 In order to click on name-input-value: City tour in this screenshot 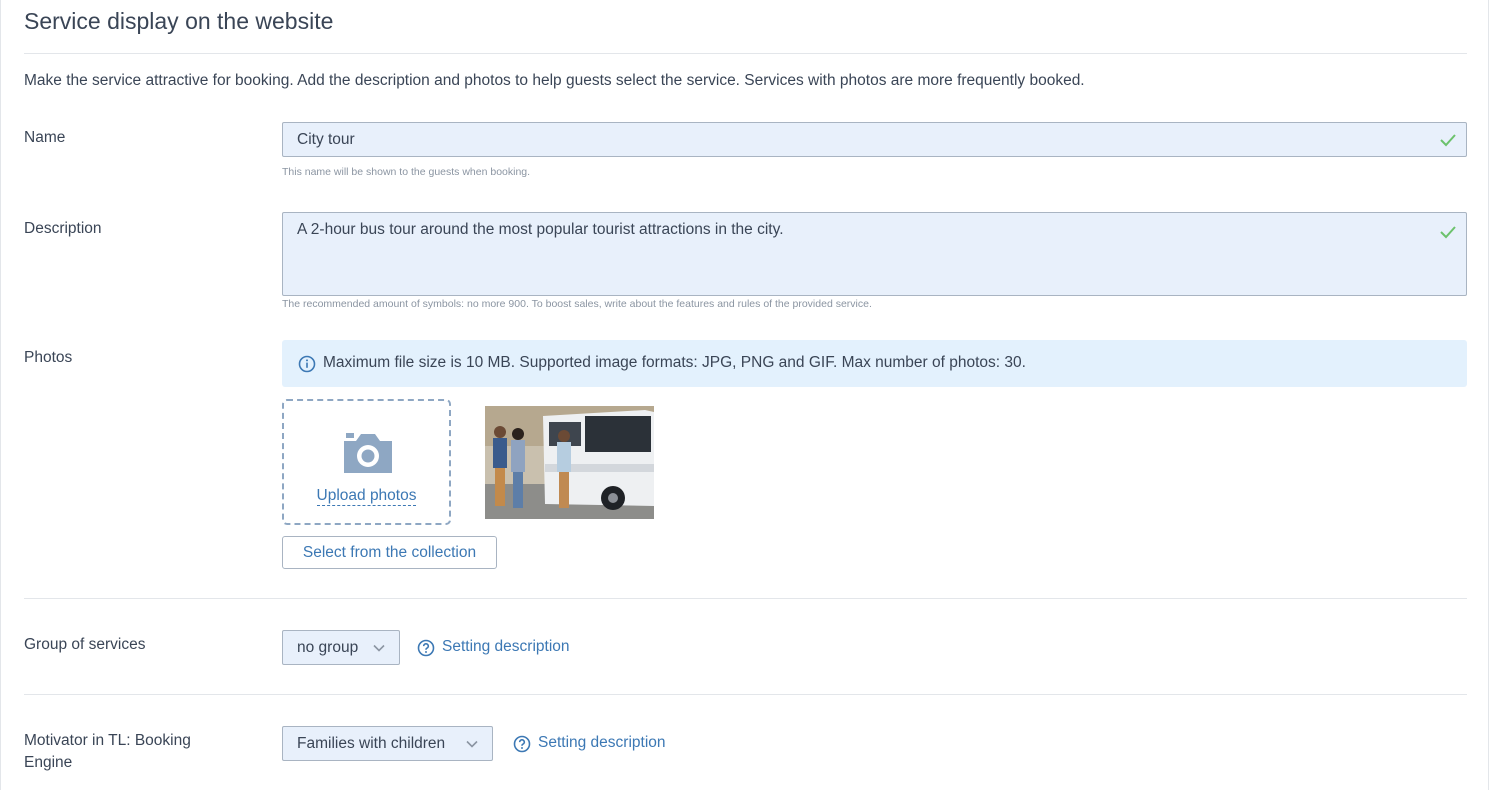, I will do `click(326, 139)`.